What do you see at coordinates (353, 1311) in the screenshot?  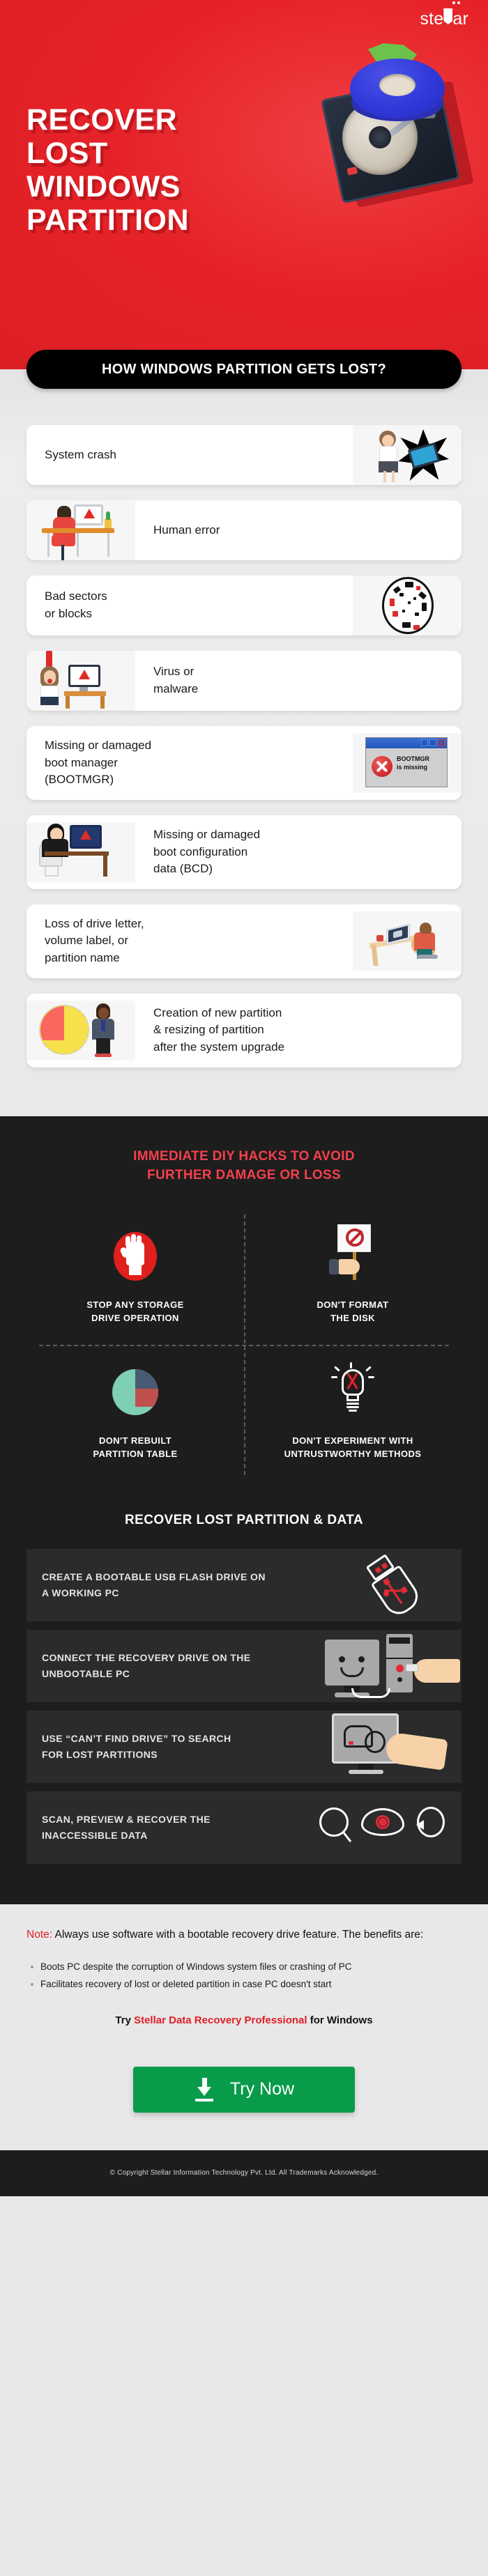 I see `diy-caption: DON'T FORMAT THE DISK` at bounding box center [353, 1311].